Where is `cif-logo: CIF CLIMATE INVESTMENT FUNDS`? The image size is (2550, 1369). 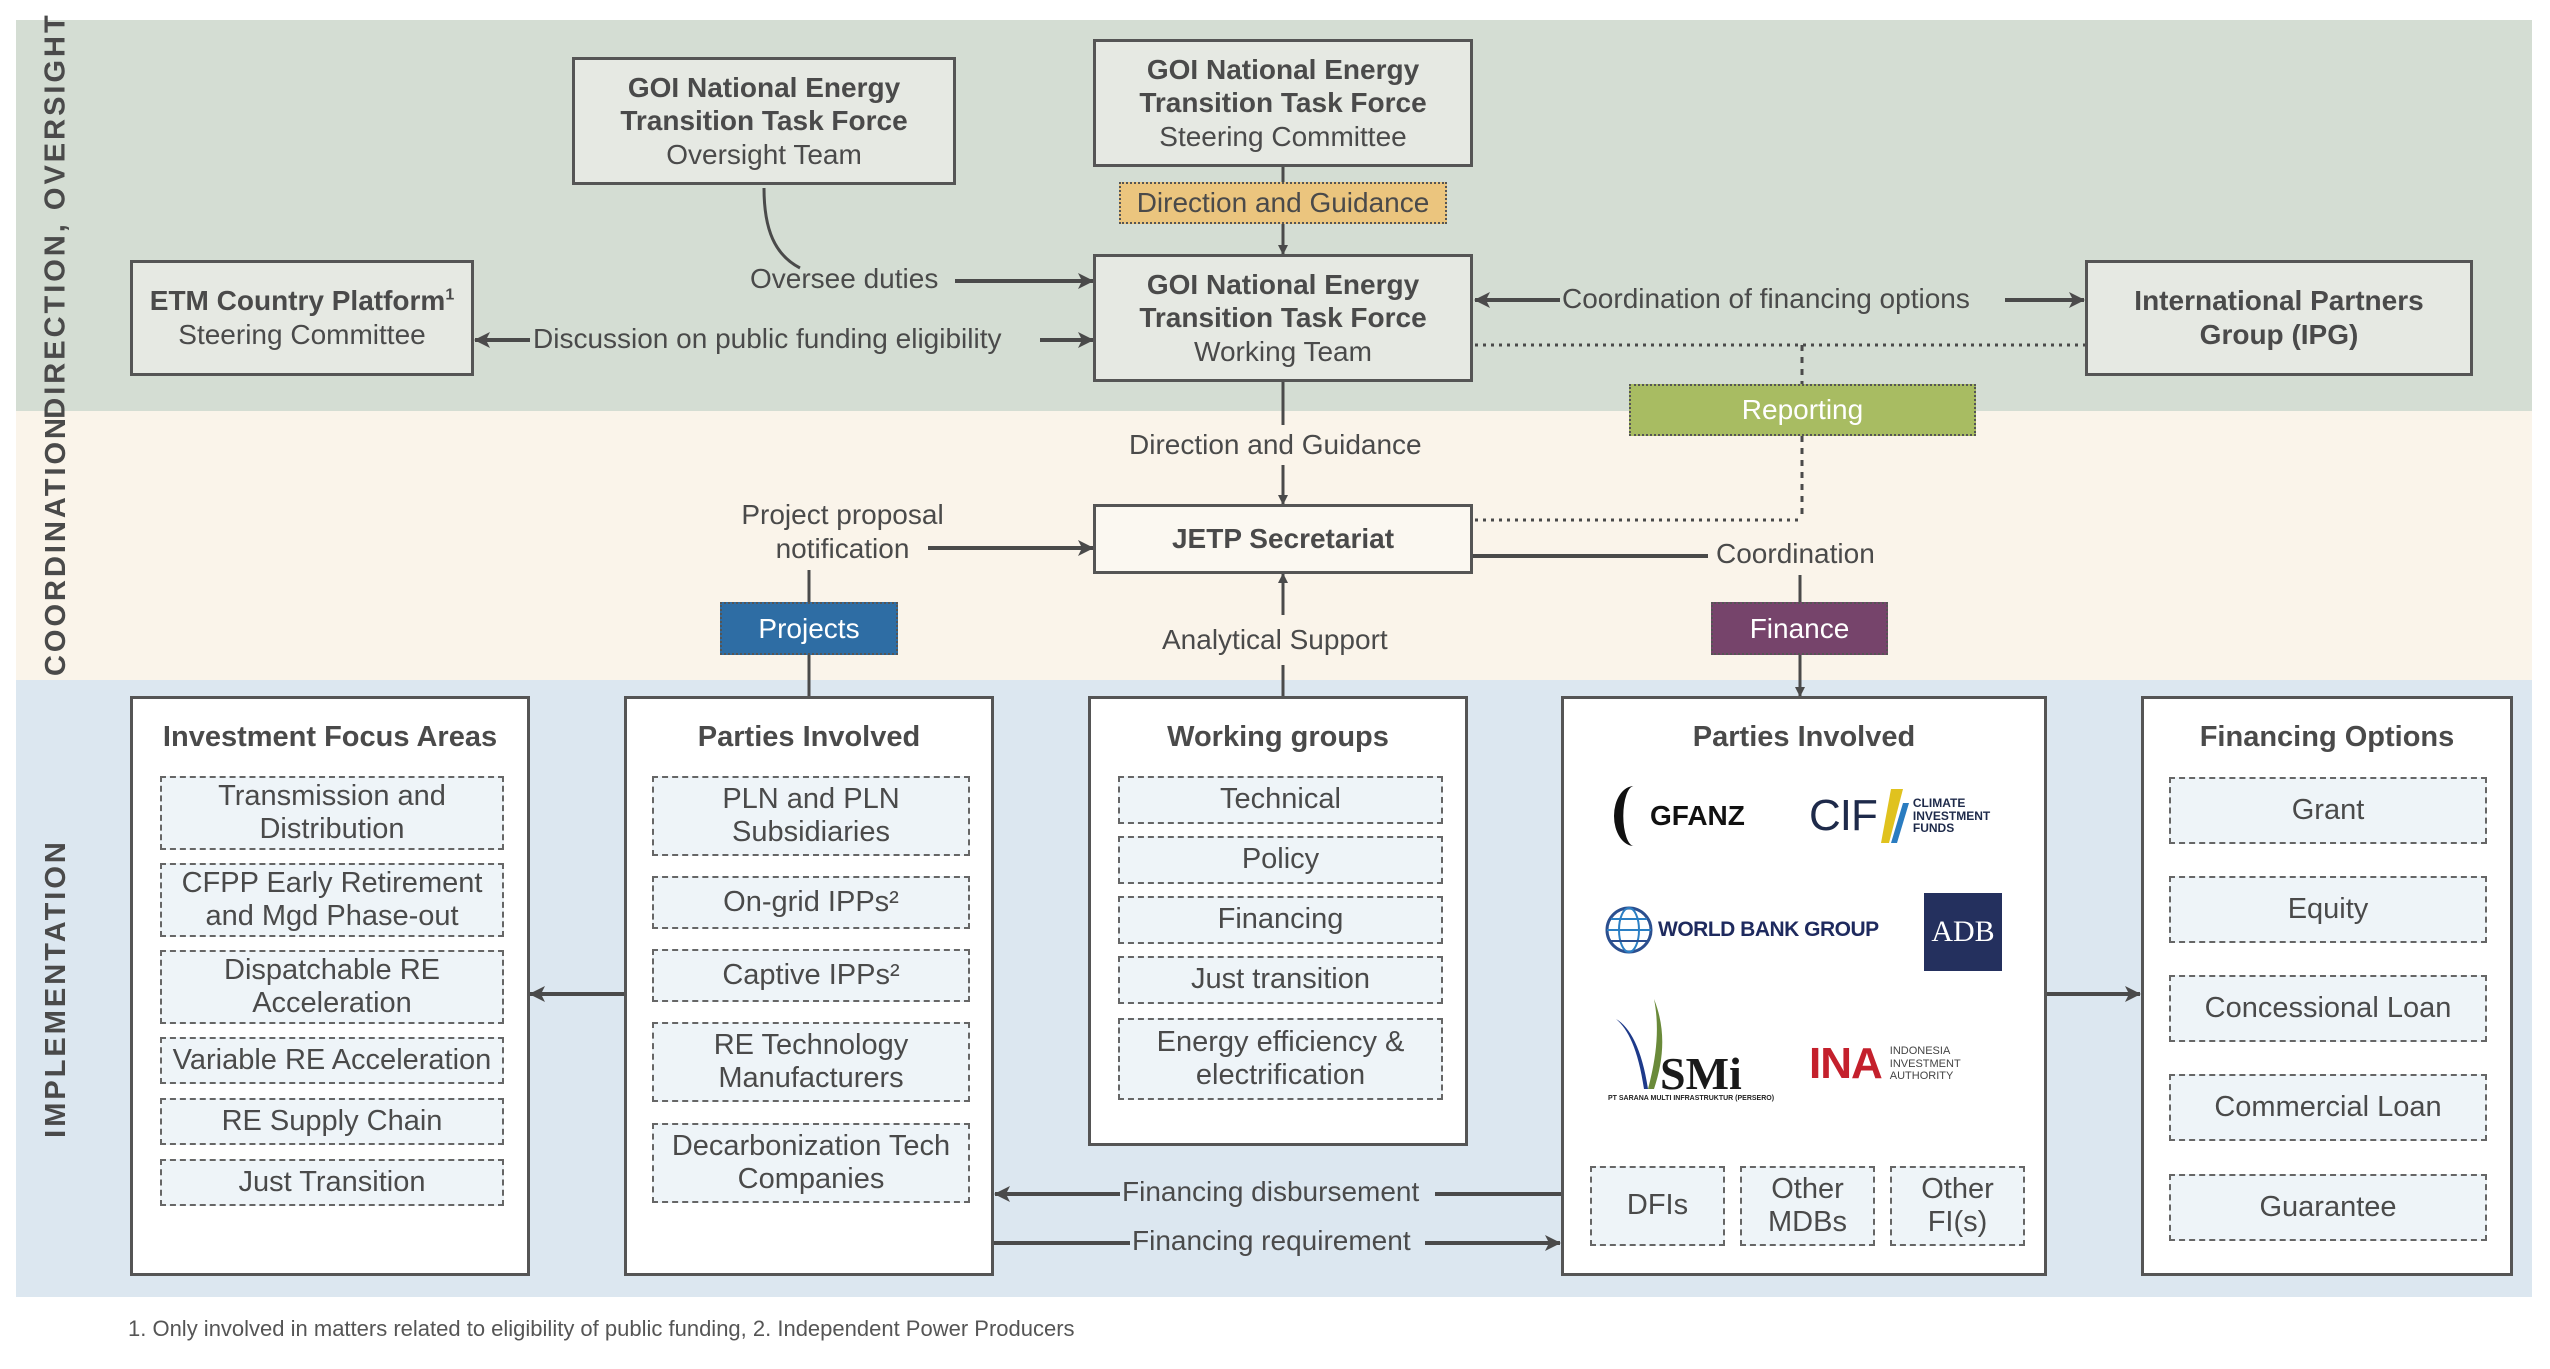 cif-logo: CIF CLIMATE INVESTMENT FUNDS is located at coordinates (1899, 816).